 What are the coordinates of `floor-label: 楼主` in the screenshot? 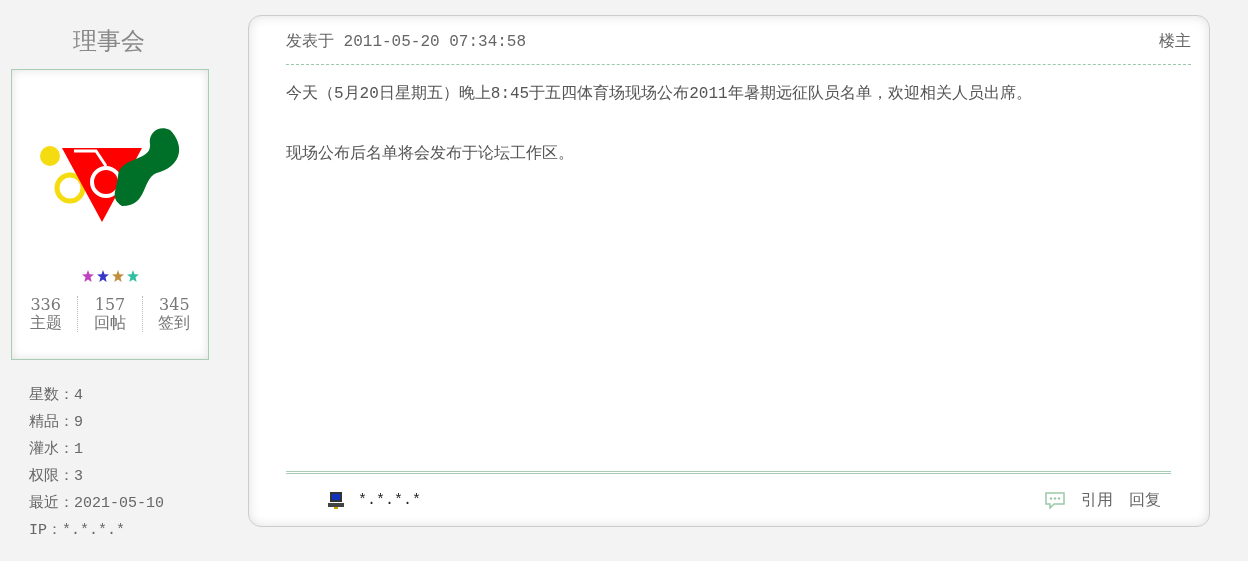 It's located at (1175, 41).